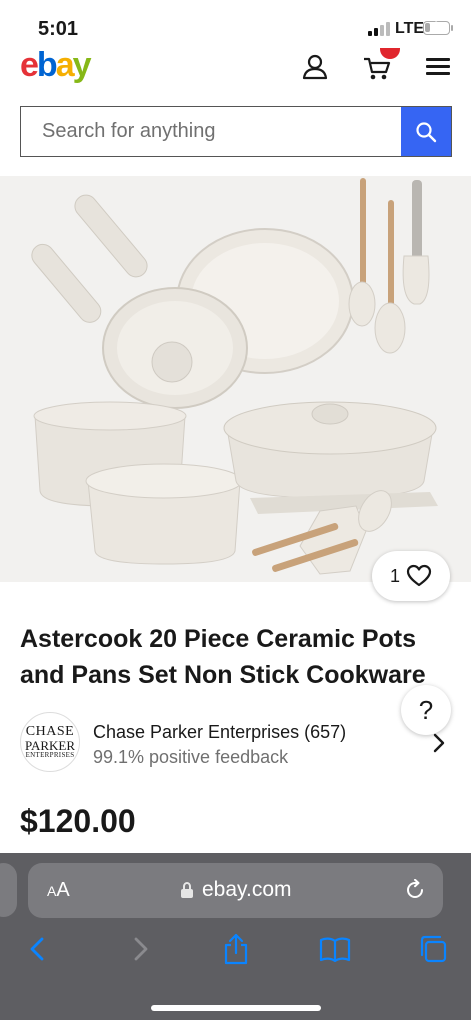 The width and height of the screenshot is (471, 1020). What do you see at coordinates (187, 889) in the screenshot?
I see `lock-icon` at bounding box center [187, 889].